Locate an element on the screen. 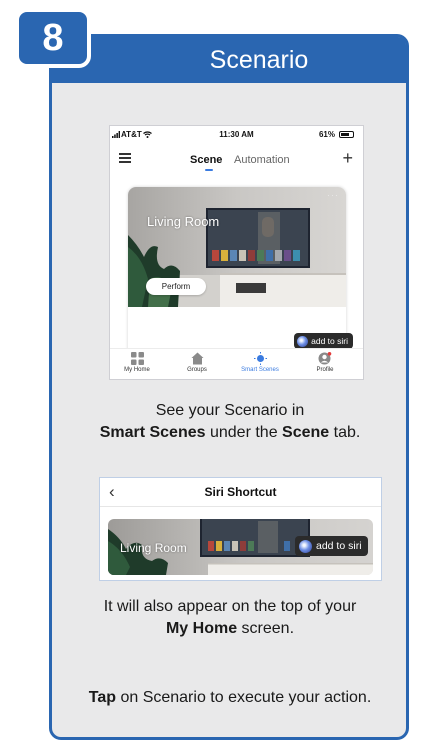  house-icon is located at coordinates (197, 358).